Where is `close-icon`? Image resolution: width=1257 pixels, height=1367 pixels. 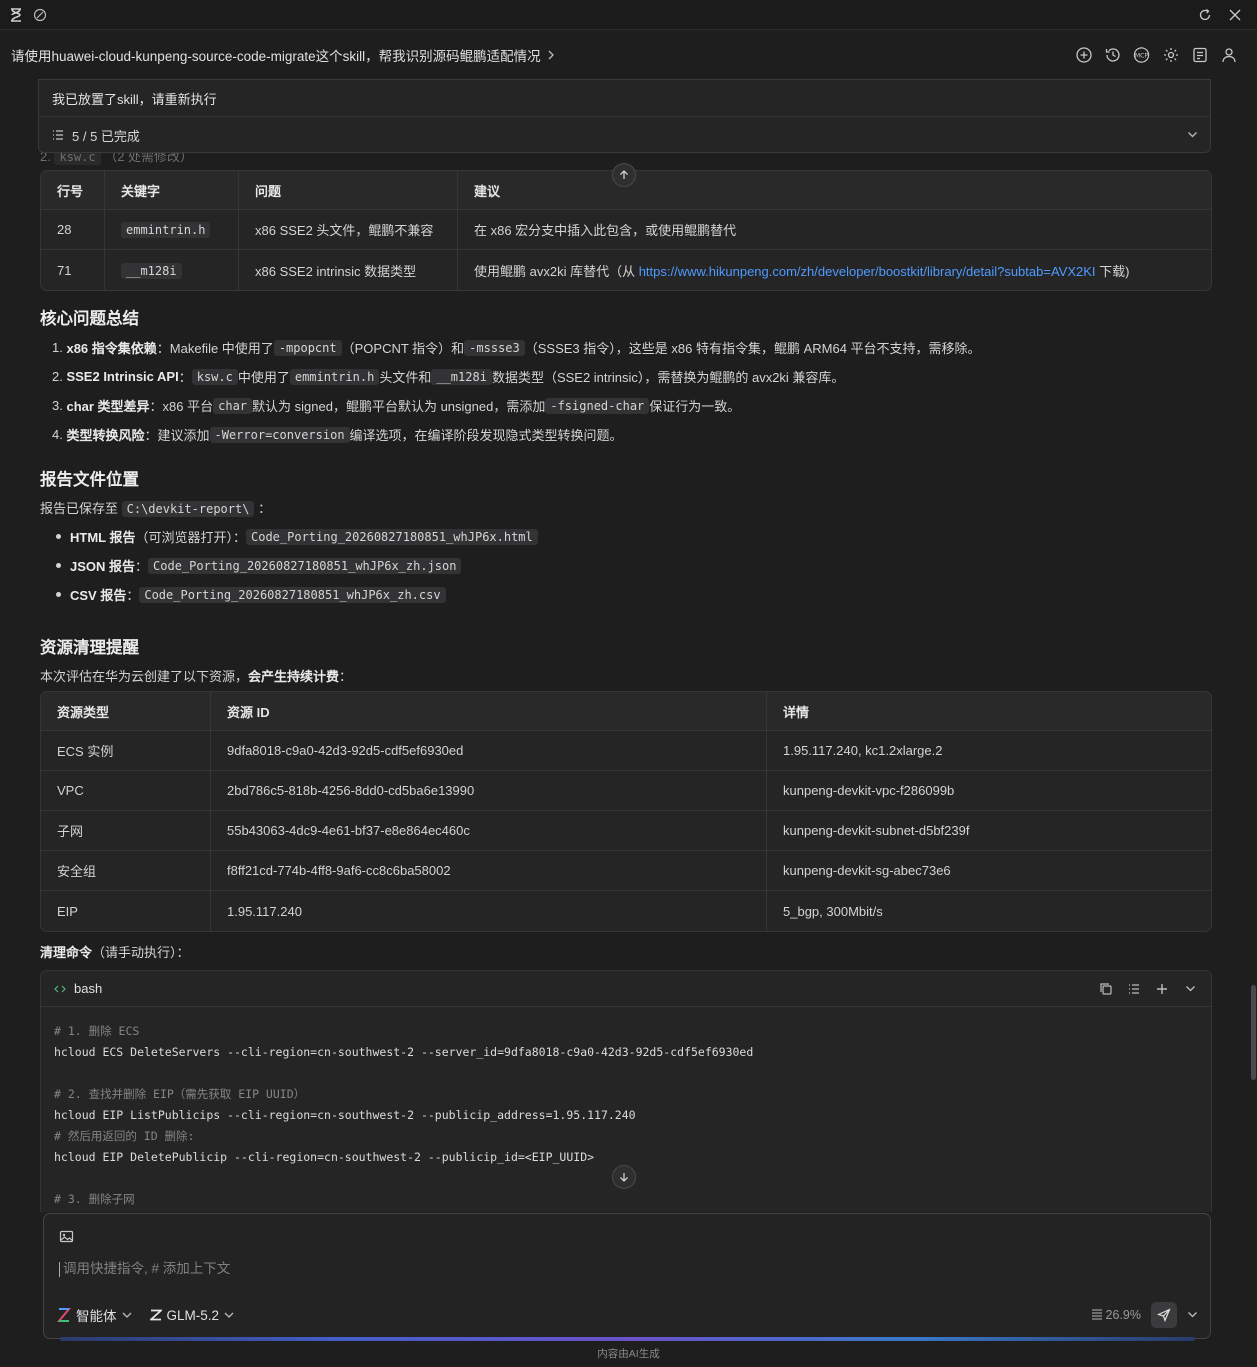 close-icon is located at coordinates (1235, 15).